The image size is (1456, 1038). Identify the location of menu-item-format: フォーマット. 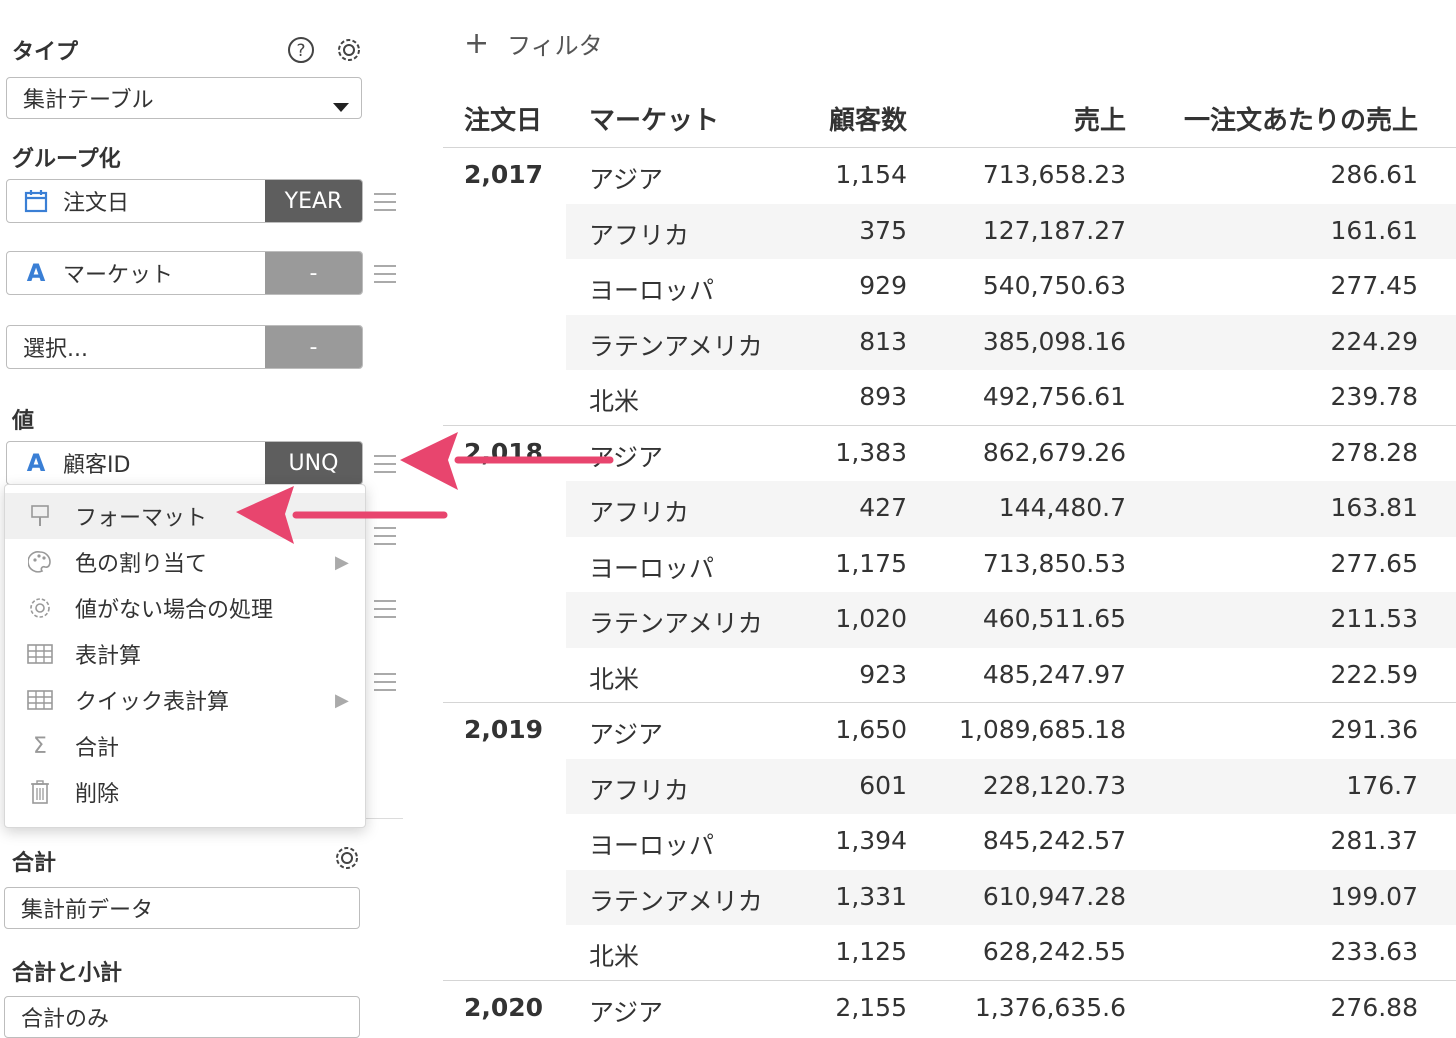
(185, 516).